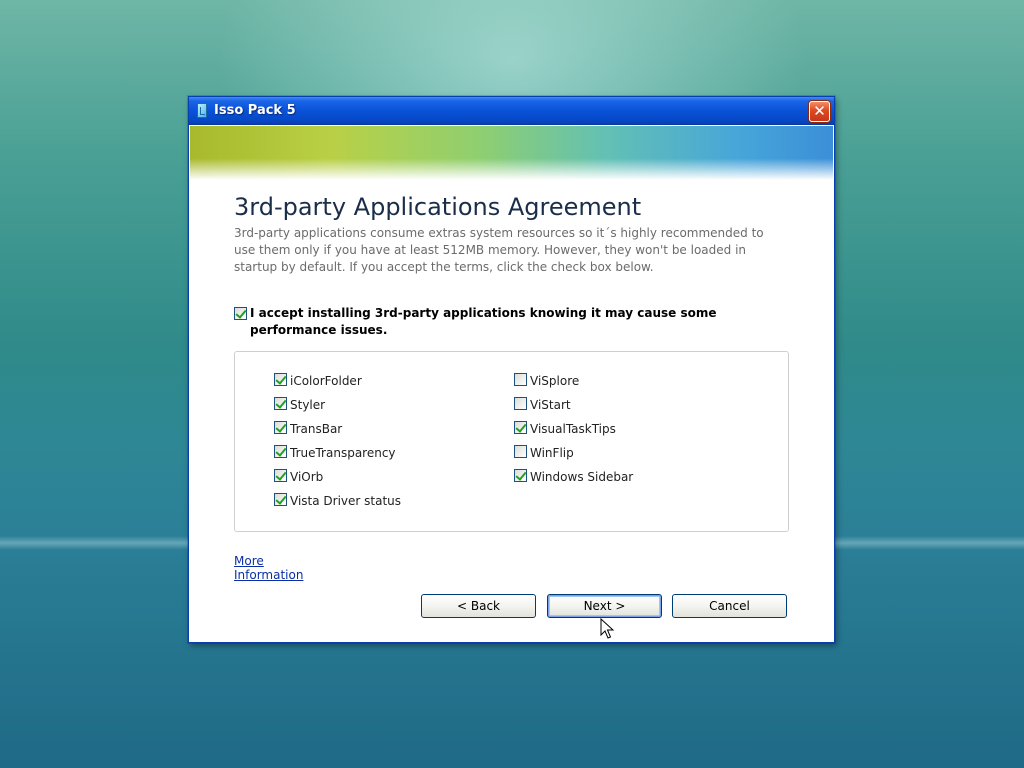 The height and width of the screenshot is (768, 1024). Describe the element at coordinates (255, 110) in the screenshot. I see `window-title: Isso Pack 5` at that location.